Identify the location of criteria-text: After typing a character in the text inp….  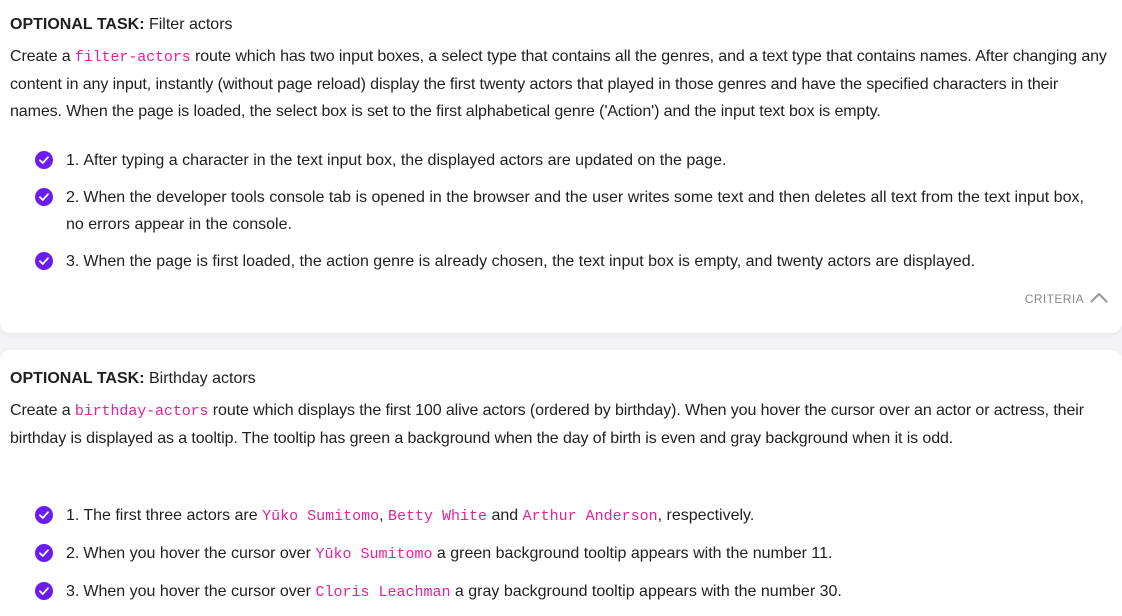
(405, 160).